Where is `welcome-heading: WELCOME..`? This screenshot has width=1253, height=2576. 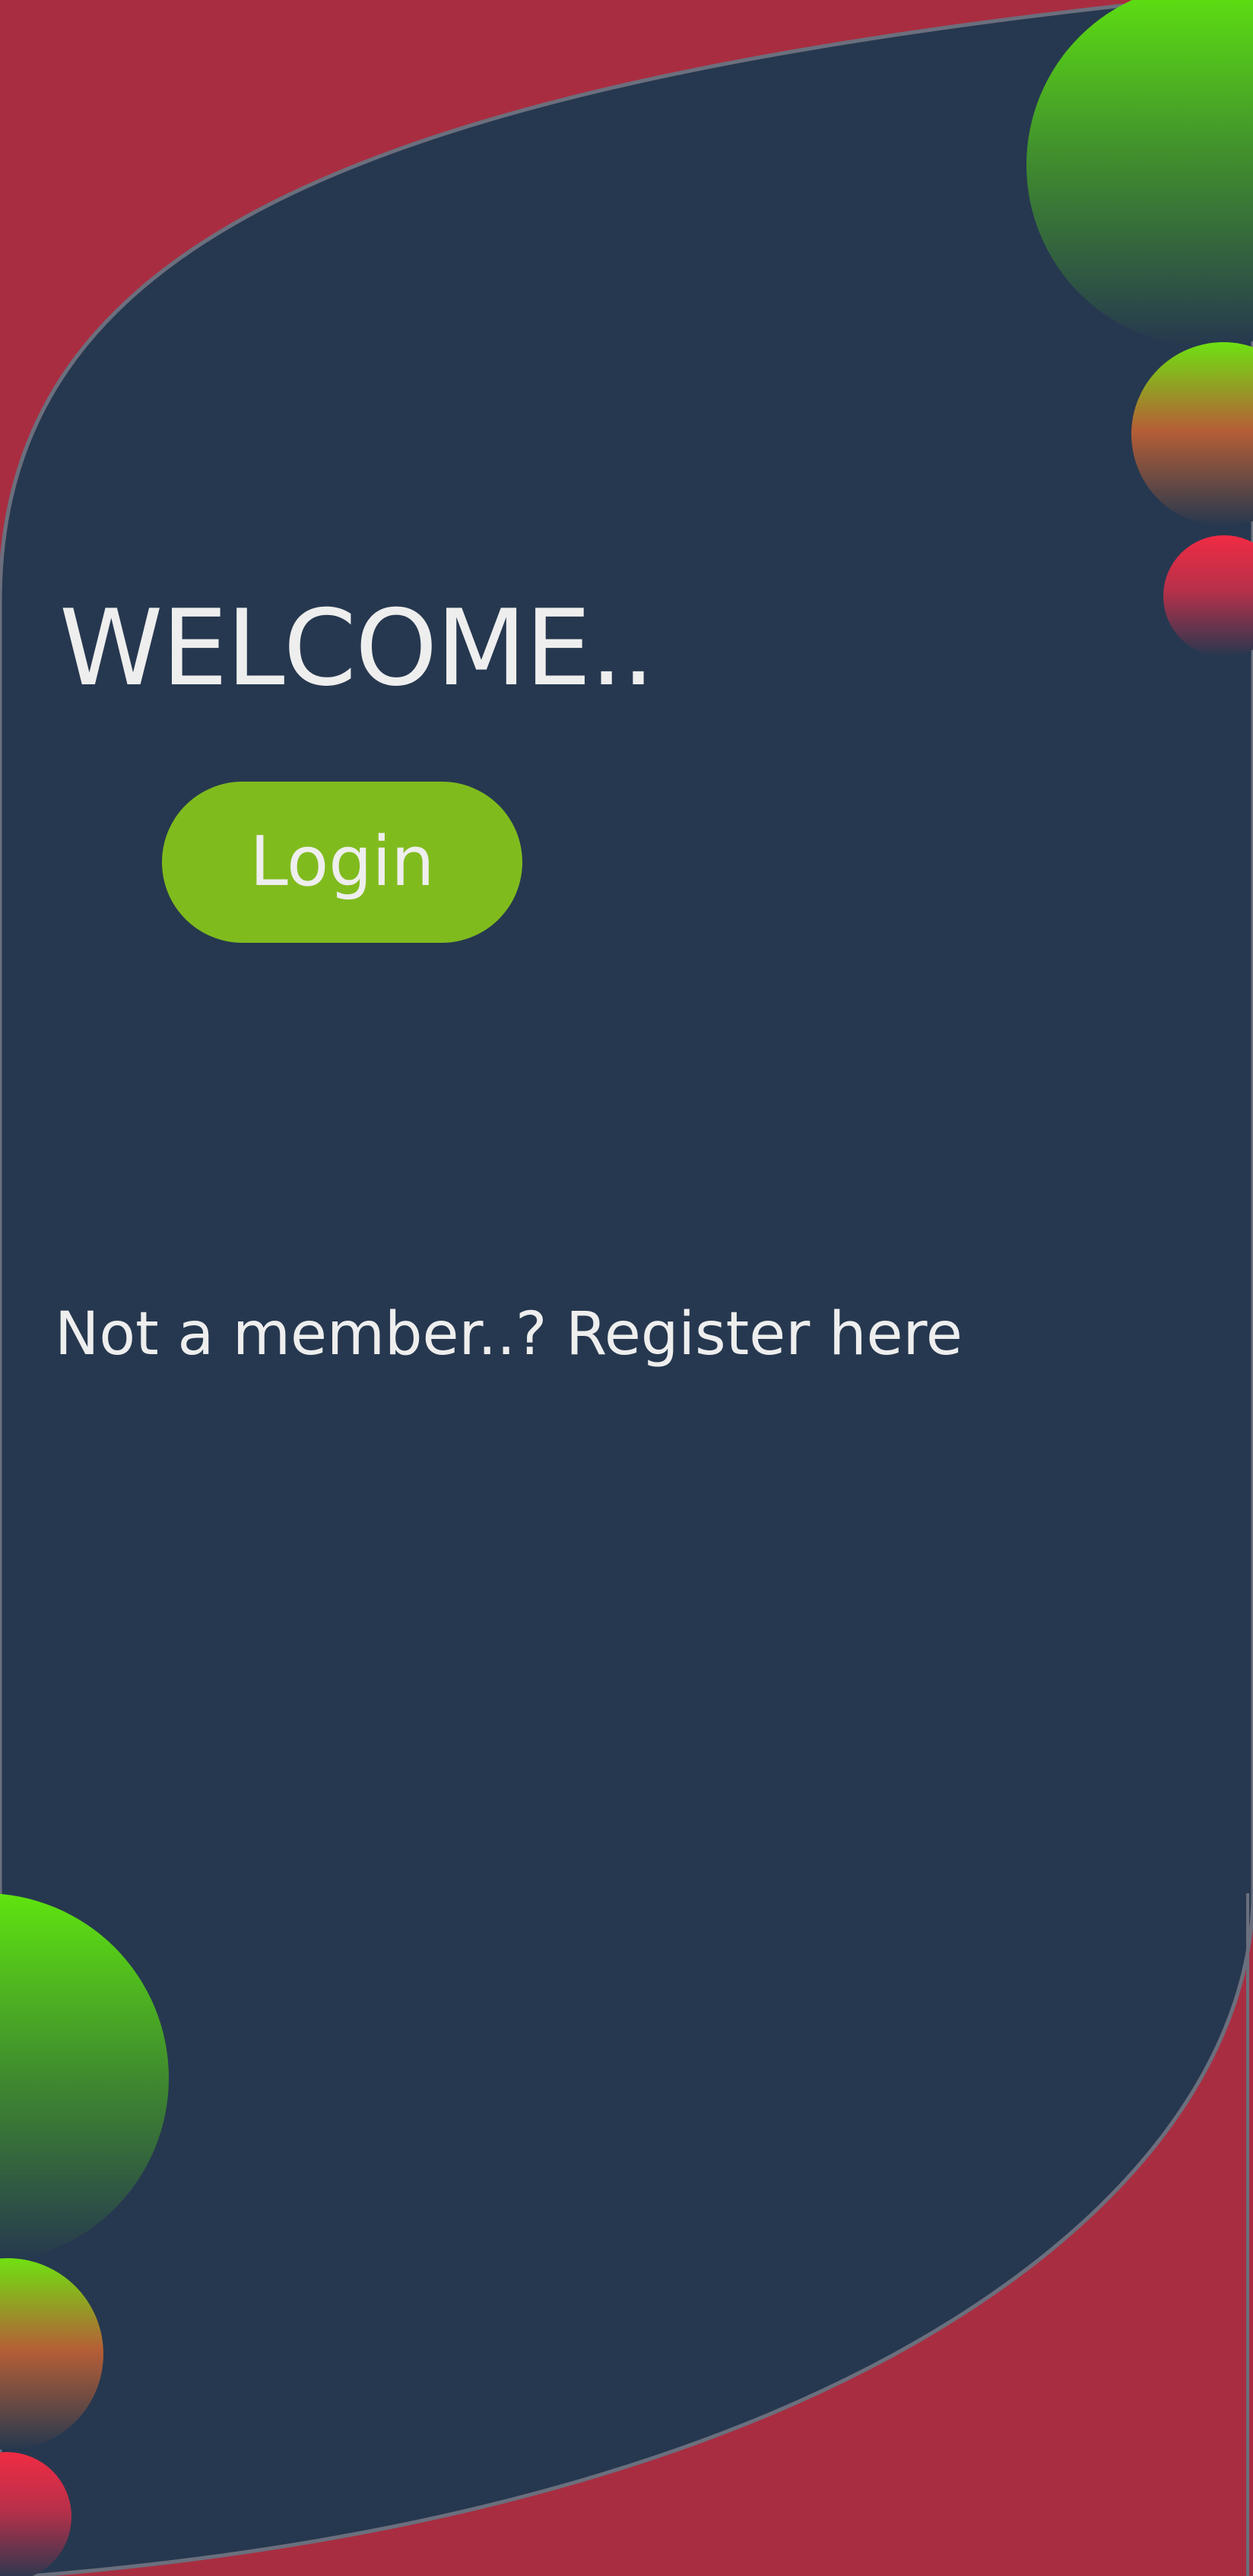
welcome-heading: WELCOME.. is located at coordinates (357, 648).